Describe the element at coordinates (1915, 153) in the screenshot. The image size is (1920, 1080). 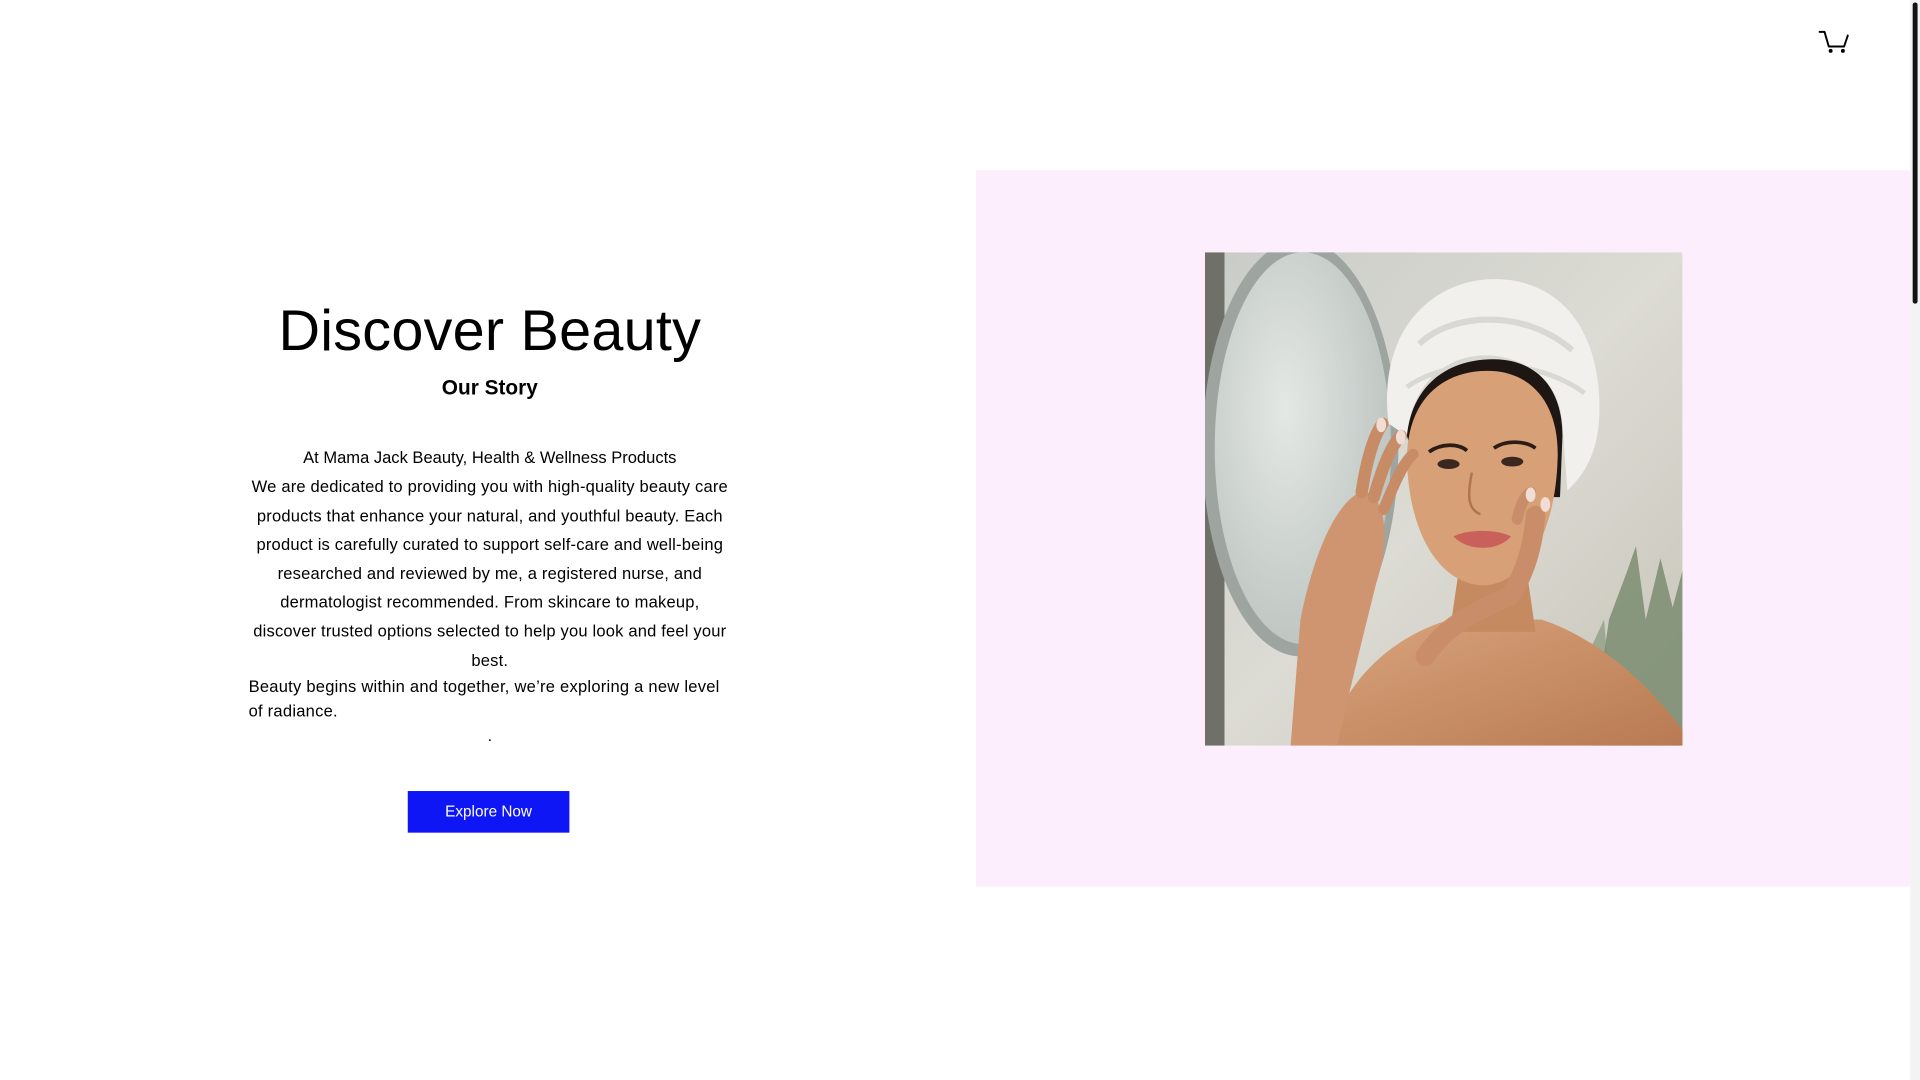
I see `scrollbar-thumb` at that location.